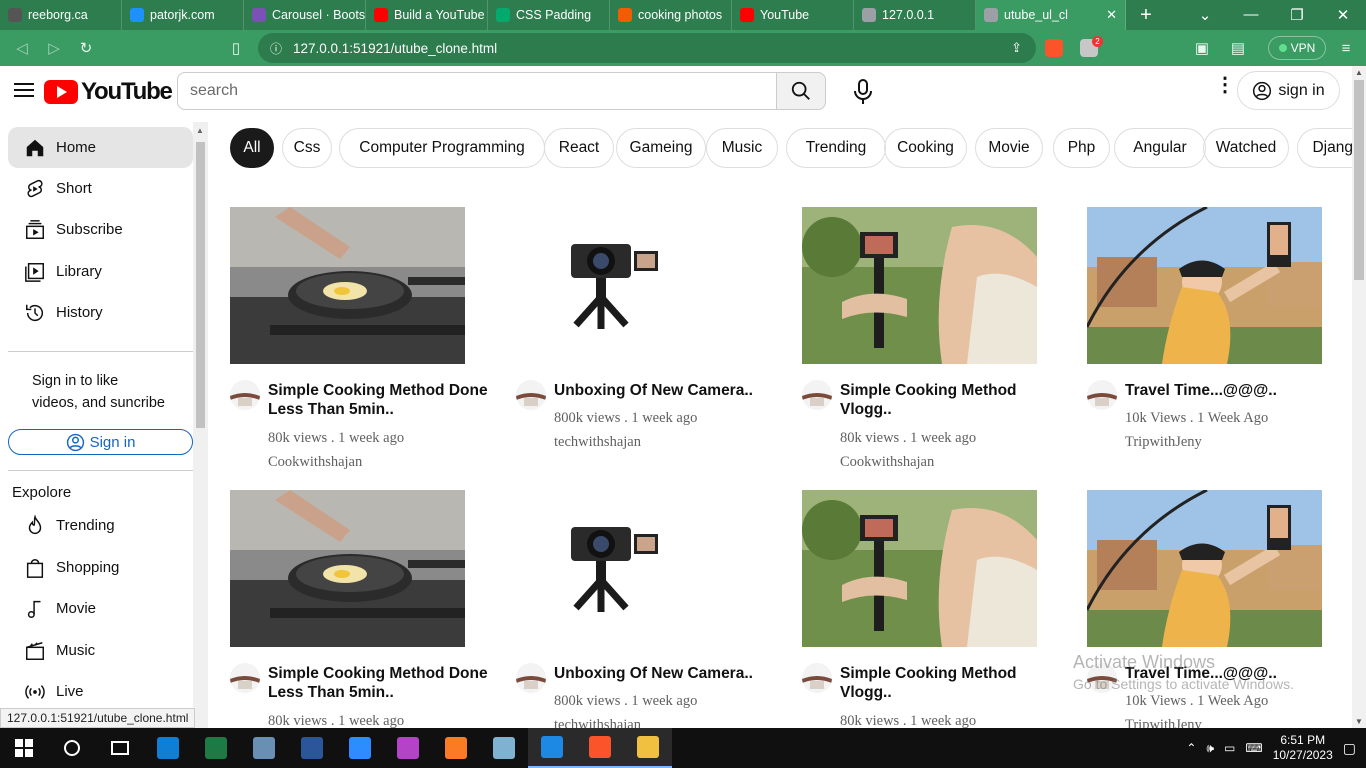  Describe the element at coordinates (276, 48) in the screenshot. I see `site-info-icon: ⓘ` at that location.